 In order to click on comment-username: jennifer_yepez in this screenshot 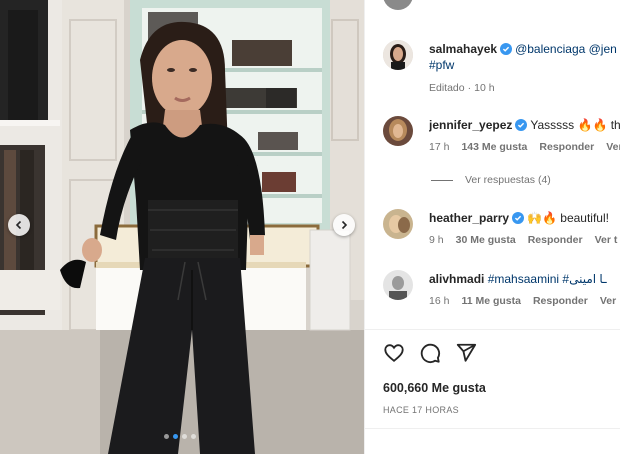, I will do `click(470, 125)`.